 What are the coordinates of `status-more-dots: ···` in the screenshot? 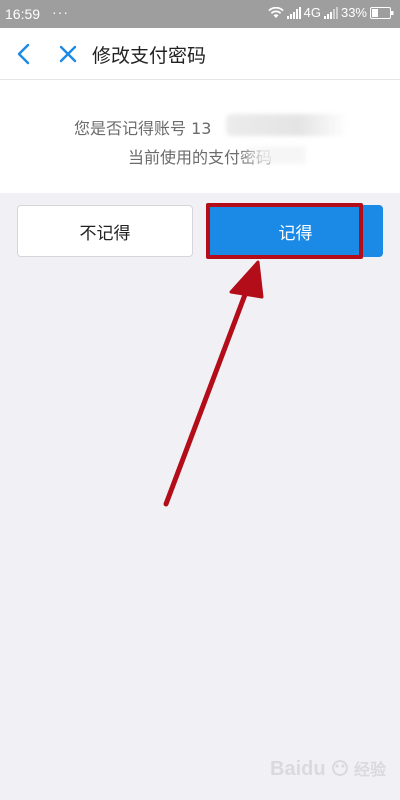 It's located at (60, 12).